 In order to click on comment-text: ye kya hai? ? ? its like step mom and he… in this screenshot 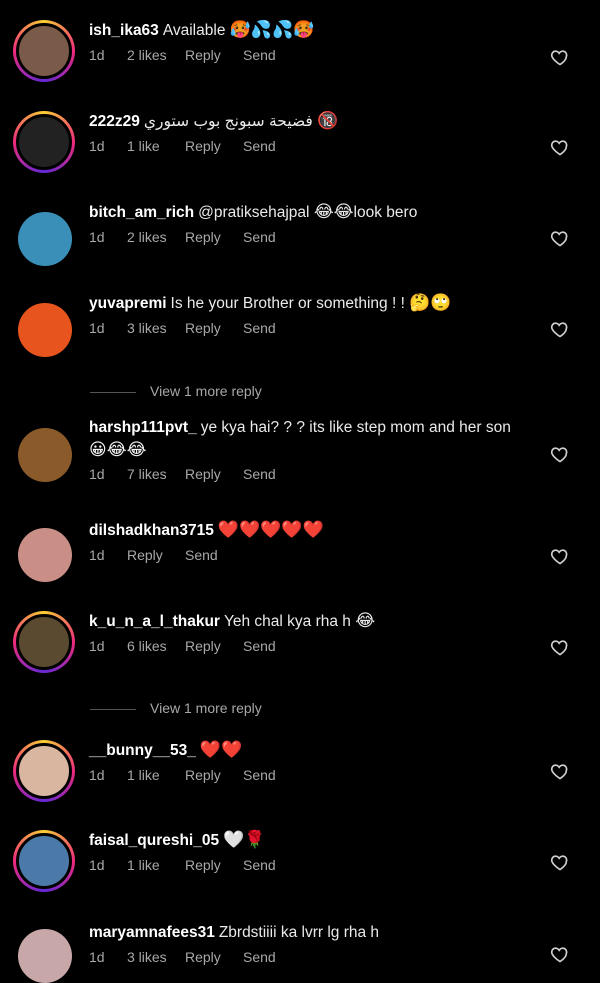, I will do `click(355, 427)`.